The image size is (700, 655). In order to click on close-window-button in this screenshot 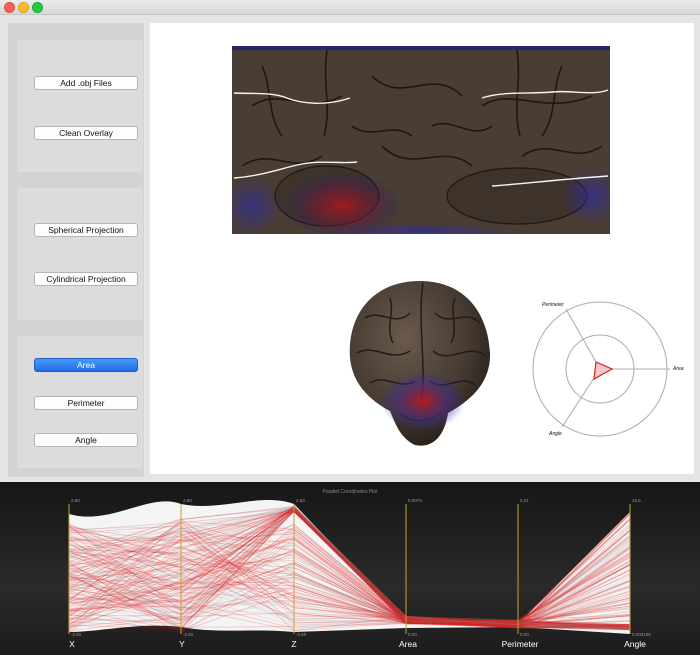, I will do `click(9, 7)`.